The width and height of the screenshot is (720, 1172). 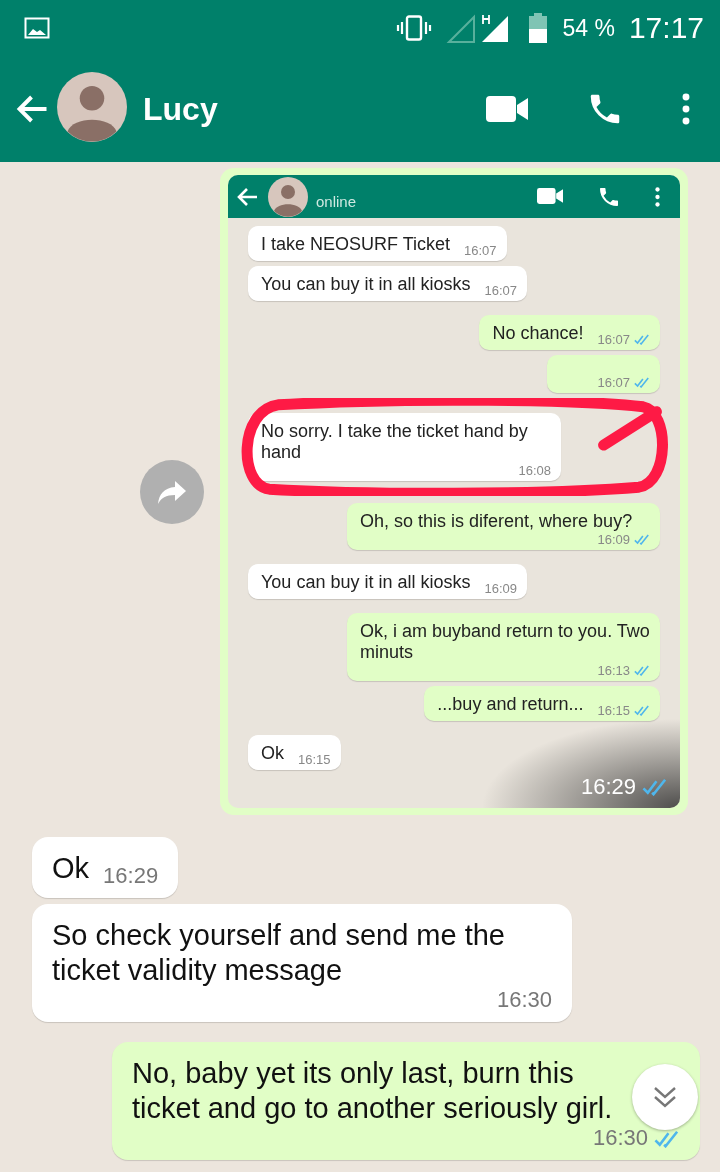 I want to click on battery-icon, so click(x=538, y=28).